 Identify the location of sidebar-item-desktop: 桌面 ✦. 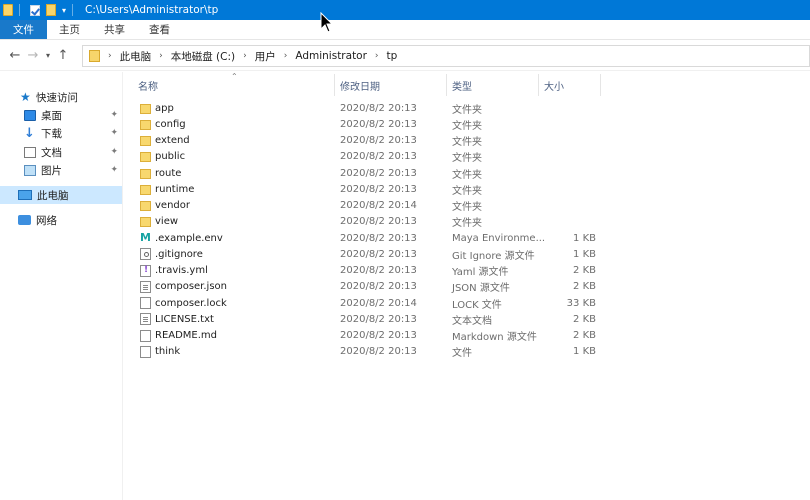
(61, 115).